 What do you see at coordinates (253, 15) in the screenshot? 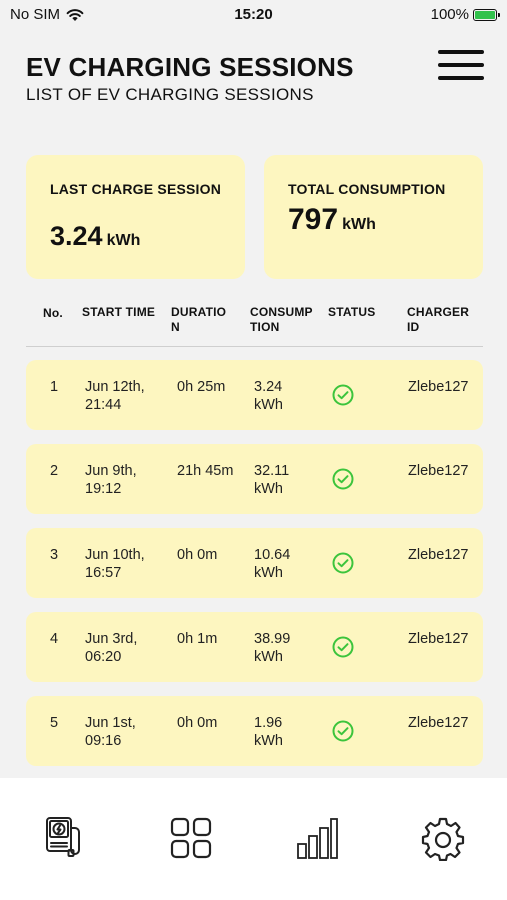
I see `status-bar: No SIM 15:20 100%` at bounding box center [253, 15].